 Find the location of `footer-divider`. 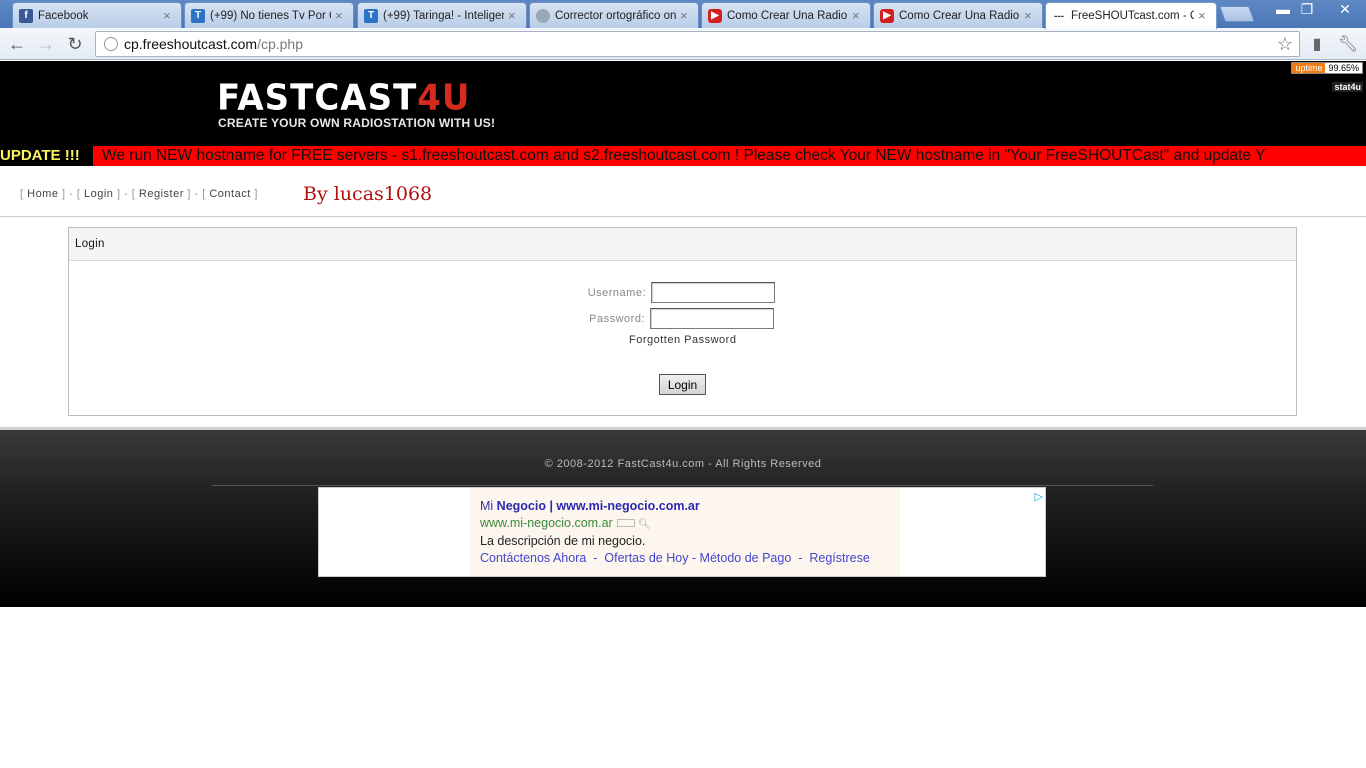

footer-divider is located at coordinates (682, 485).